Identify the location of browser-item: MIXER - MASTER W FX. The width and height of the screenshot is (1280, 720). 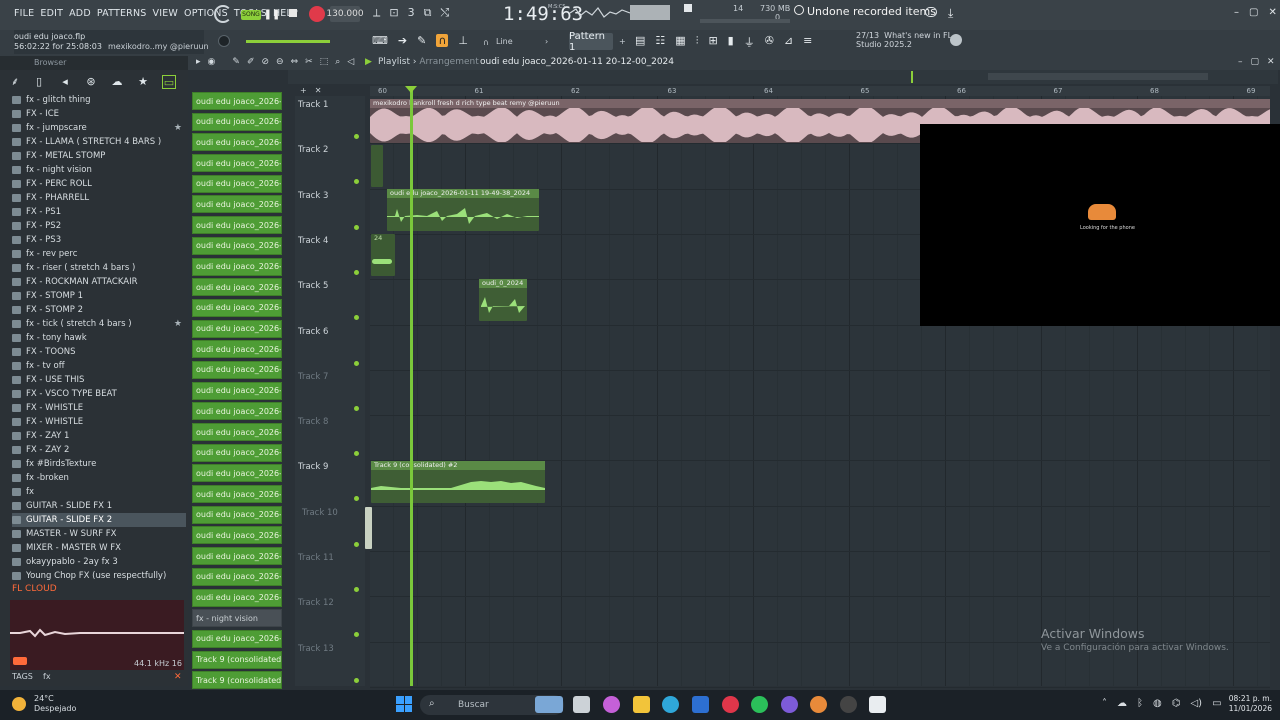
(99, 548).